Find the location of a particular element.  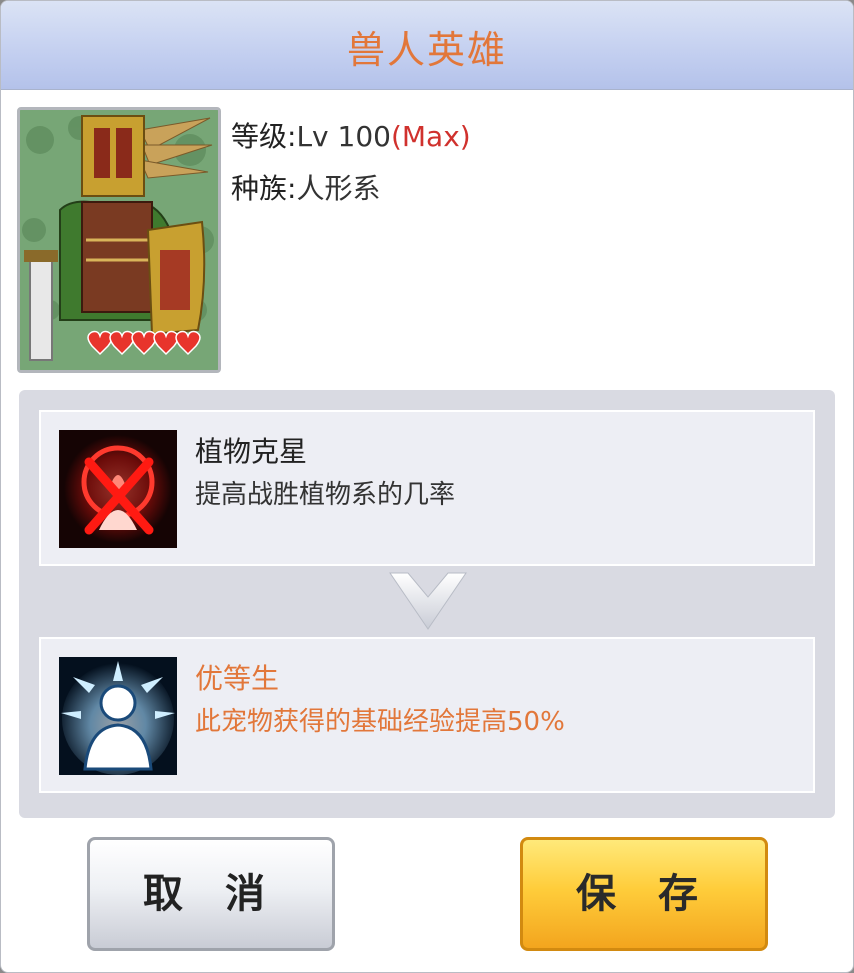

new-skill-card: 优等生 此宠物获得的基础经验提高50% is located at coordinates (427, 715).